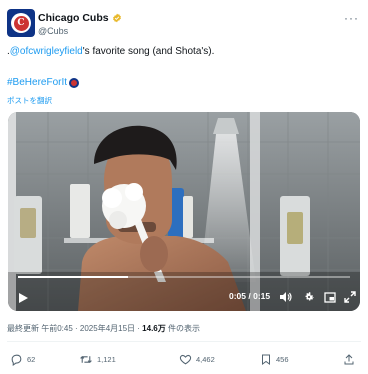 The image size is (368, 374). What do you see at coordinates (148, 51) in the screenshot?
I see `tweet-text-suffix: 's favorite song (and Shota's).` at bounding box center [148, 51].